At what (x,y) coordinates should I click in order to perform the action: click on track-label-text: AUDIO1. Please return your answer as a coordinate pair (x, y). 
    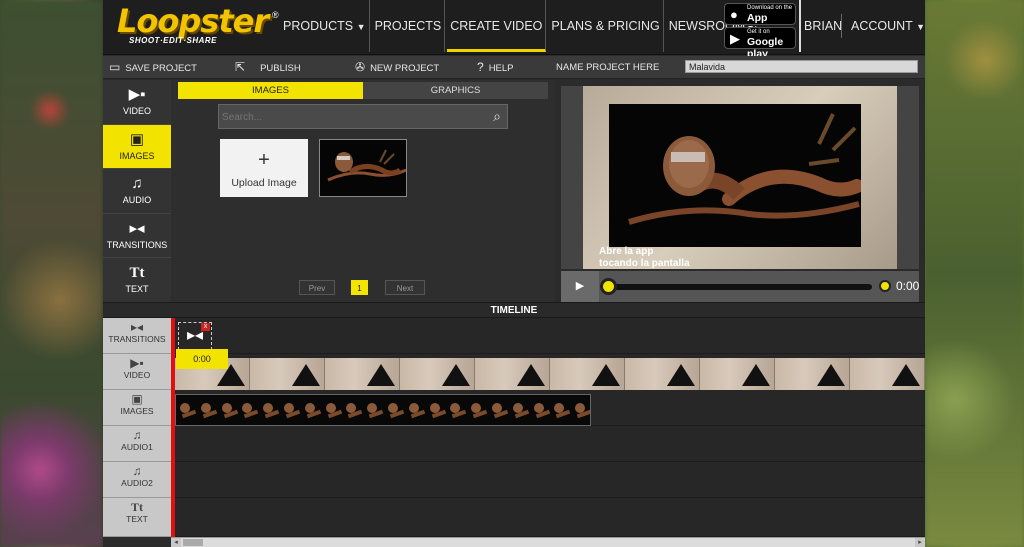
    Looking at the image, I should click on (137, 447).